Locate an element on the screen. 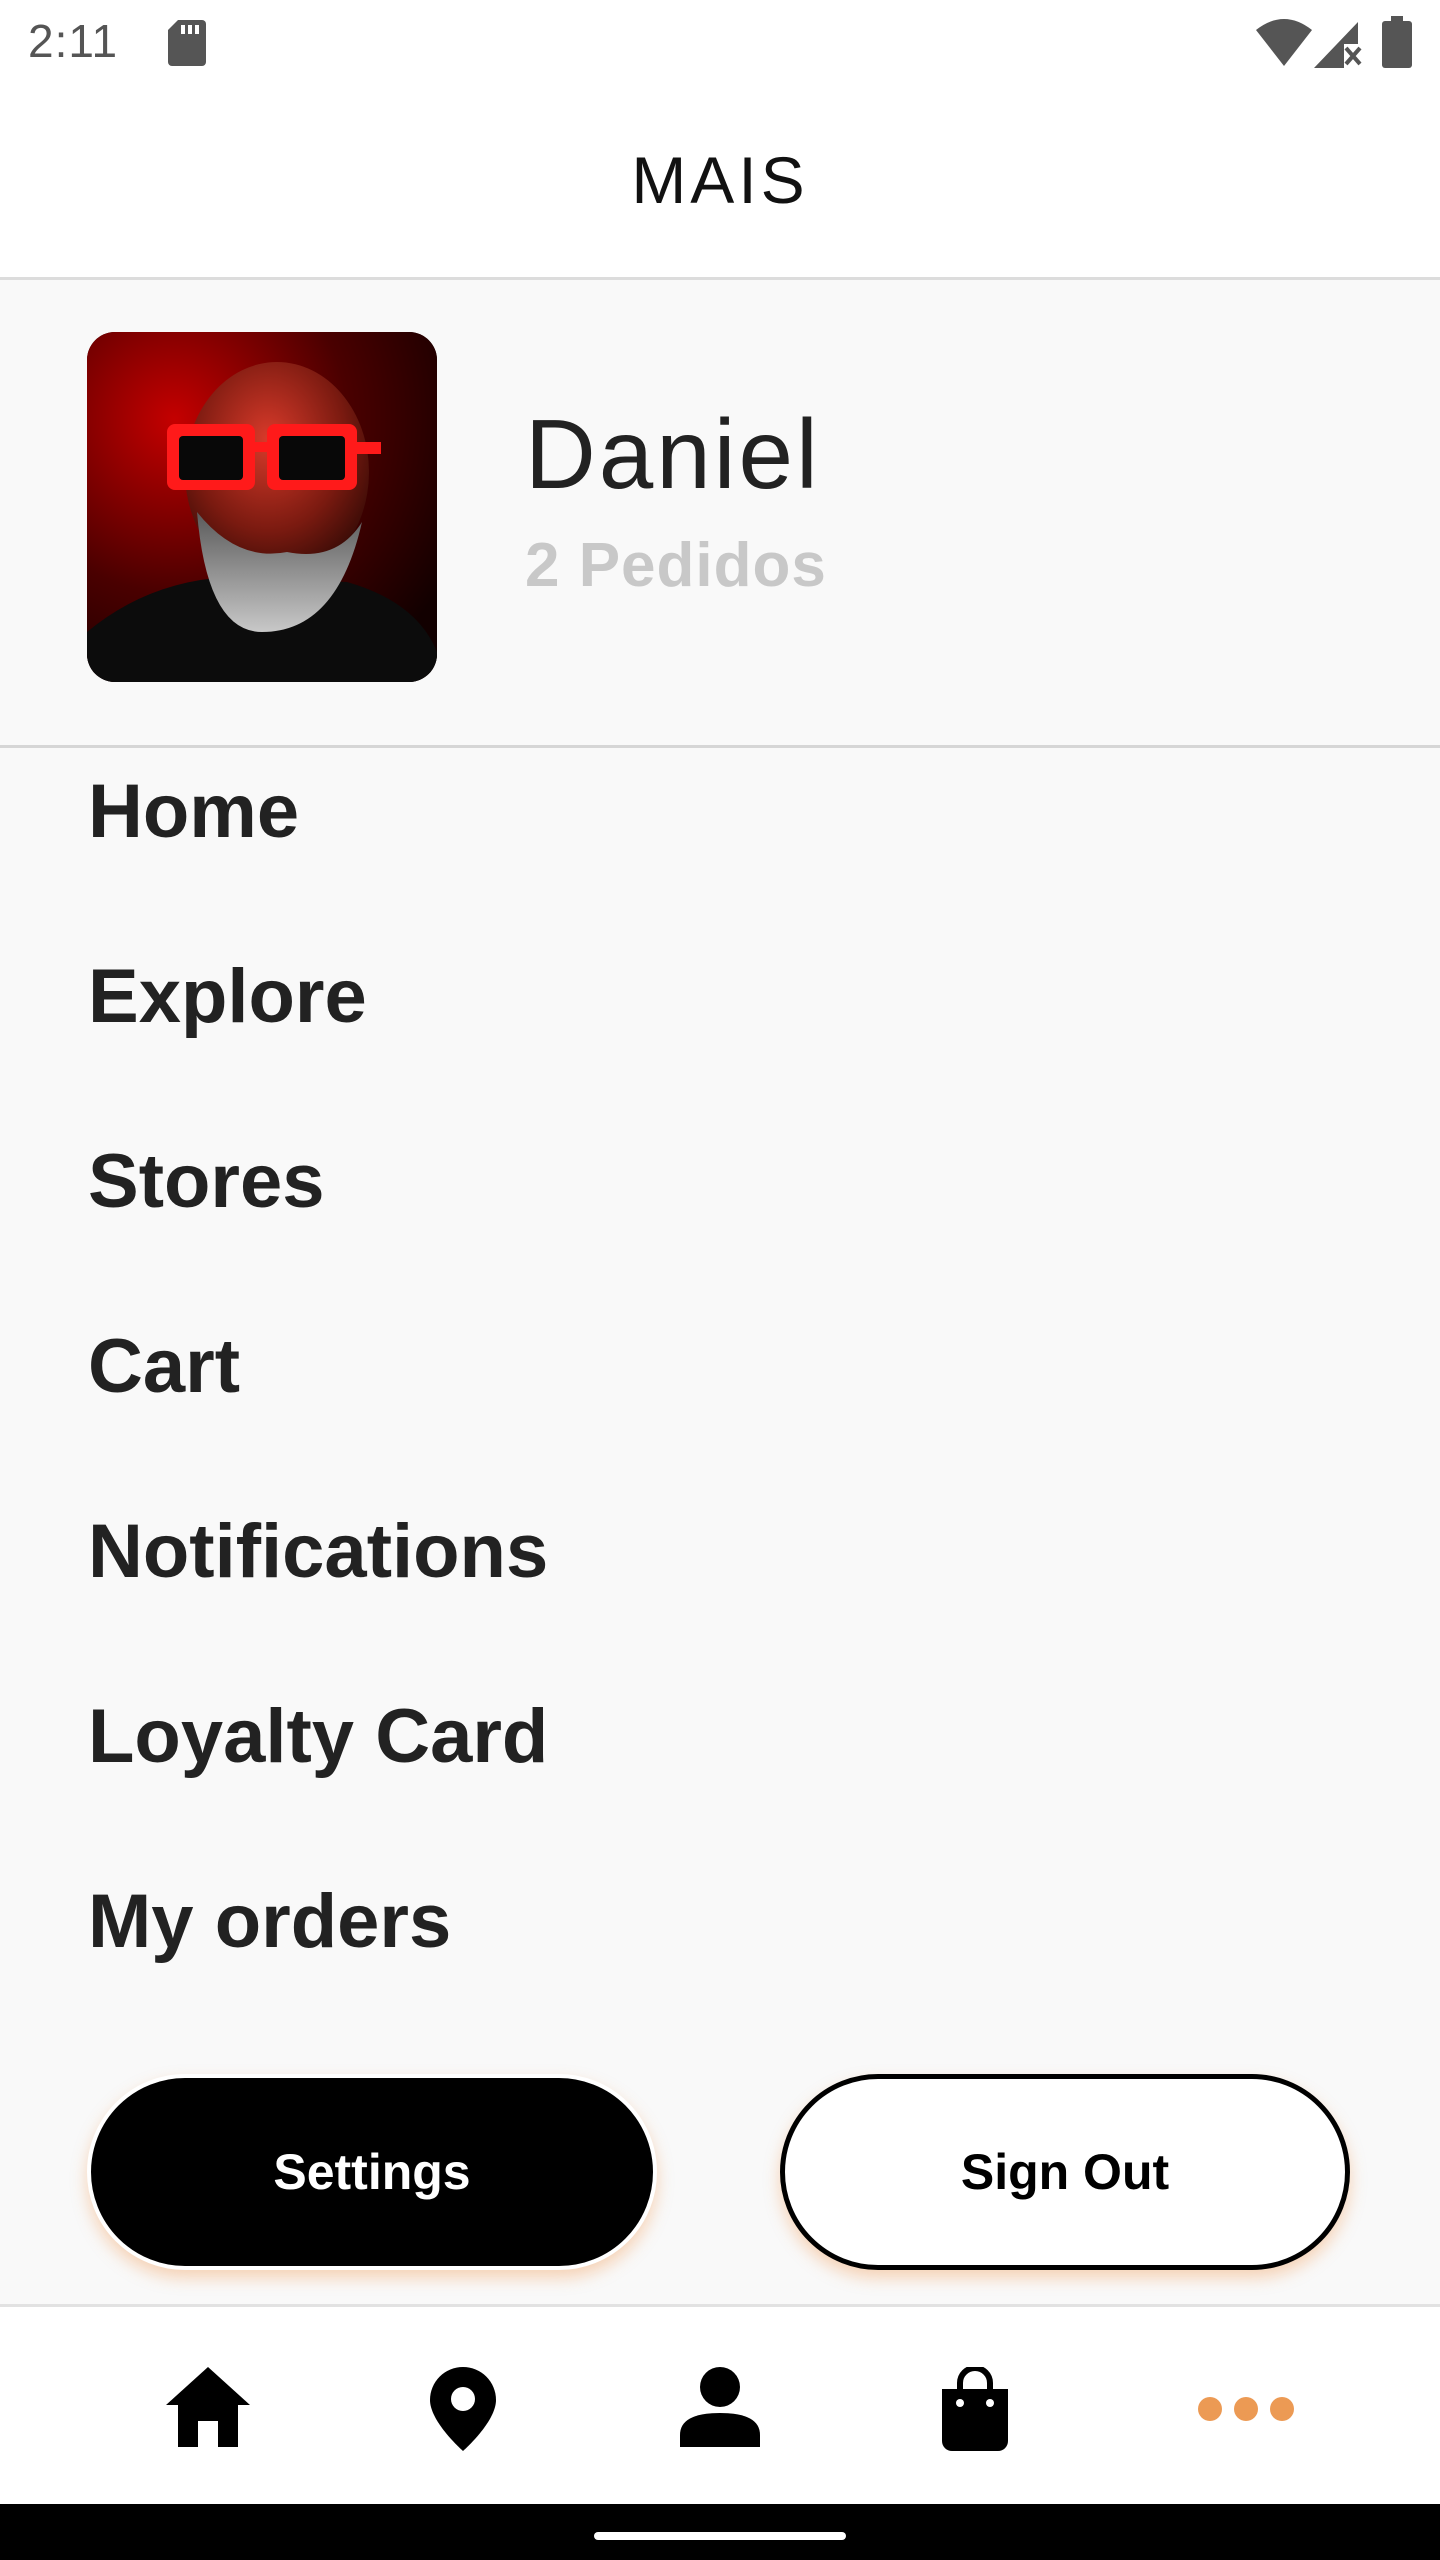  status-bar: 2:11 is located at coordinates (720, 42).